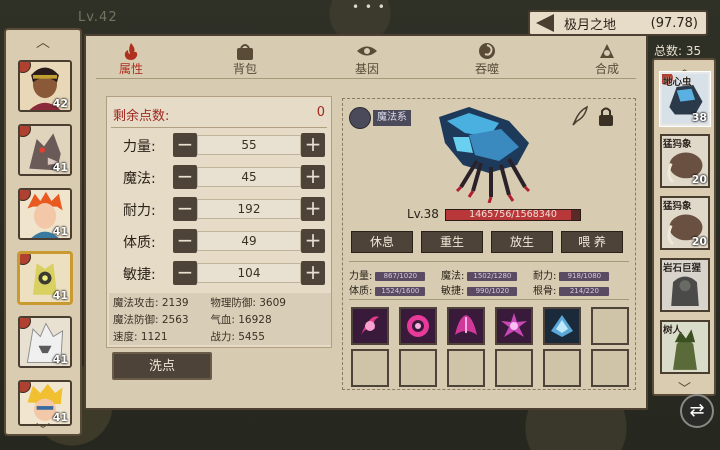 Image resolution: width=720 pixels, height=450 pixels. Describe the element at coordinates (244, 69) in the screenshot. I see `tab-label: 背包` at that location.